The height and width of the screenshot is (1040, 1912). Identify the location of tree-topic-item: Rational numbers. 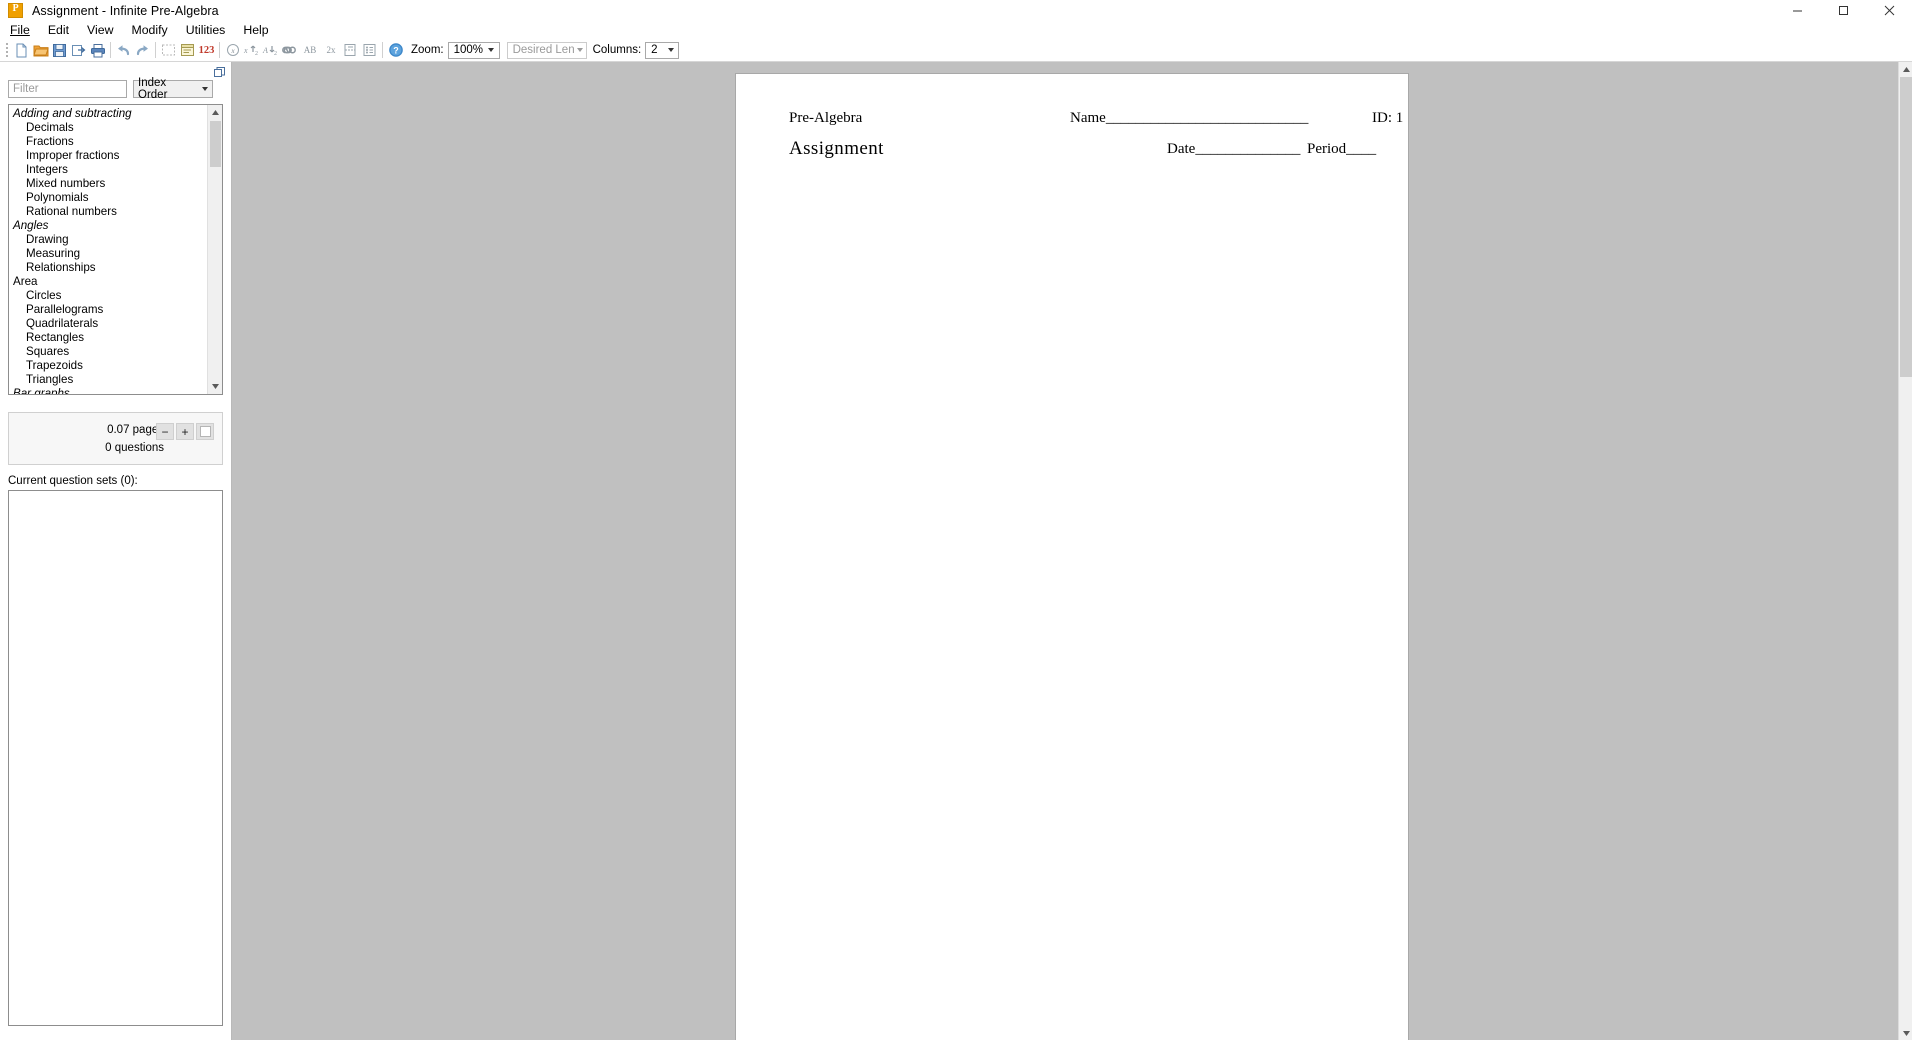
(108, 212).